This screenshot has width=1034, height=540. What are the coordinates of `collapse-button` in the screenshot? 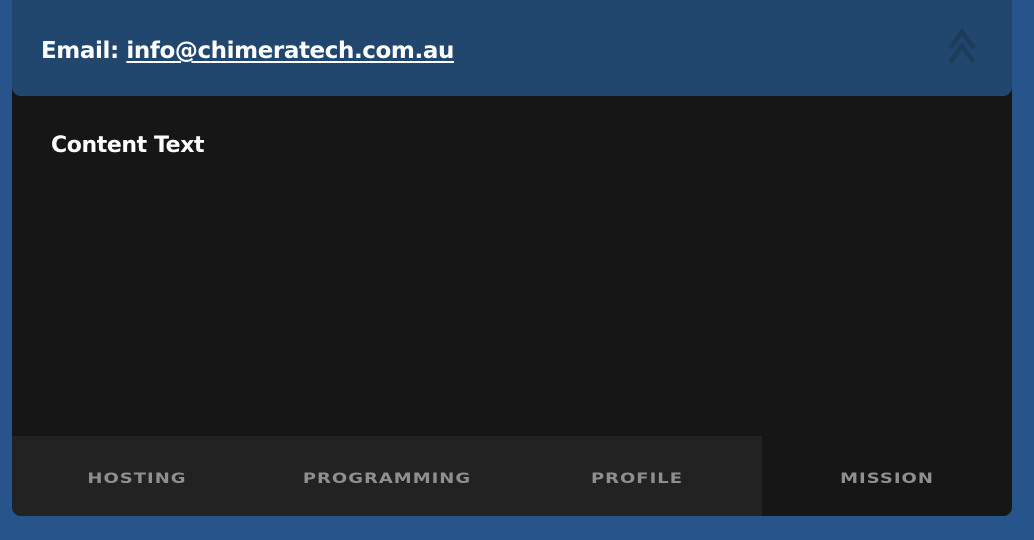 It's located at (962, 48).